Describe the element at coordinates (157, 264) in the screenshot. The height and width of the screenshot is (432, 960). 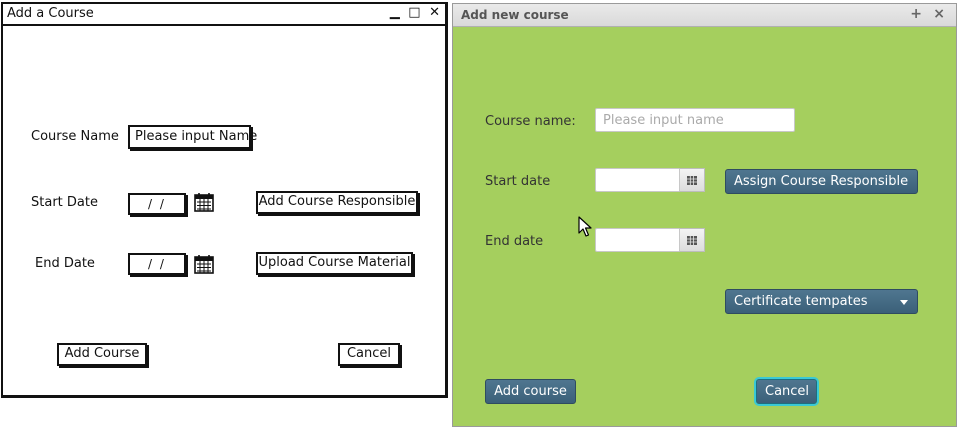
I see `end-date-field: / /` at that location.